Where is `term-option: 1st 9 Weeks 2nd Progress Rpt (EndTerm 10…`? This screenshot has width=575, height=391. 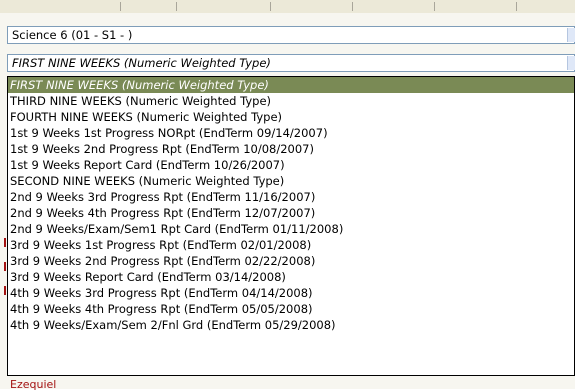 term-option: 1st 9 Weeks 2nd Progress Rpt (EndTerm 10… is located at coordinates (291, 149).